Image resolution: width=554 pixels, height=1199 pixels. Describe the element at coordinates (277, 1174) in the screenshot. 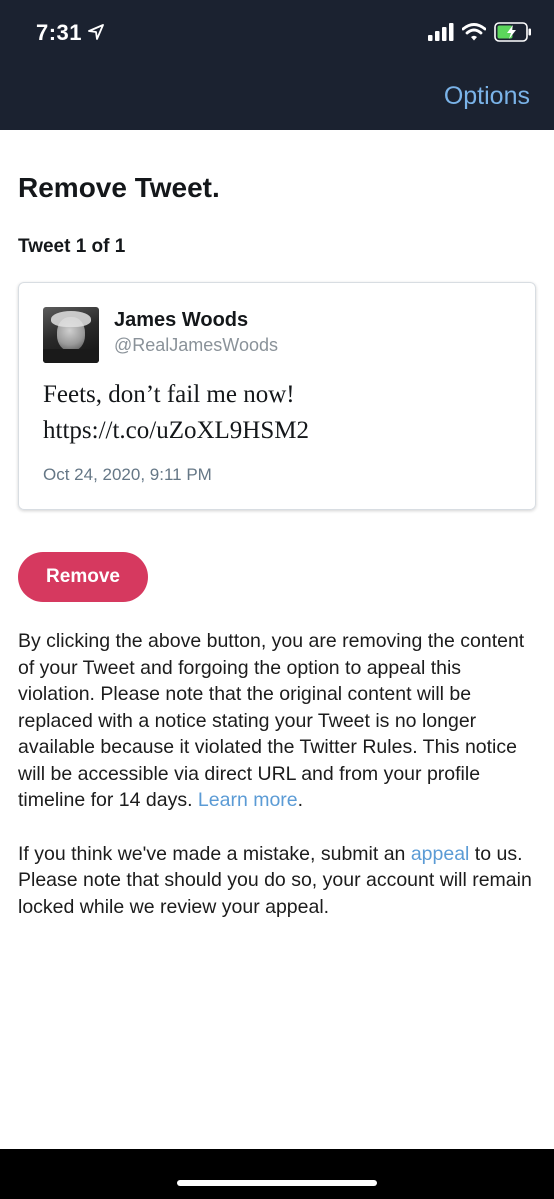

I see `bottom-bar` at that location.